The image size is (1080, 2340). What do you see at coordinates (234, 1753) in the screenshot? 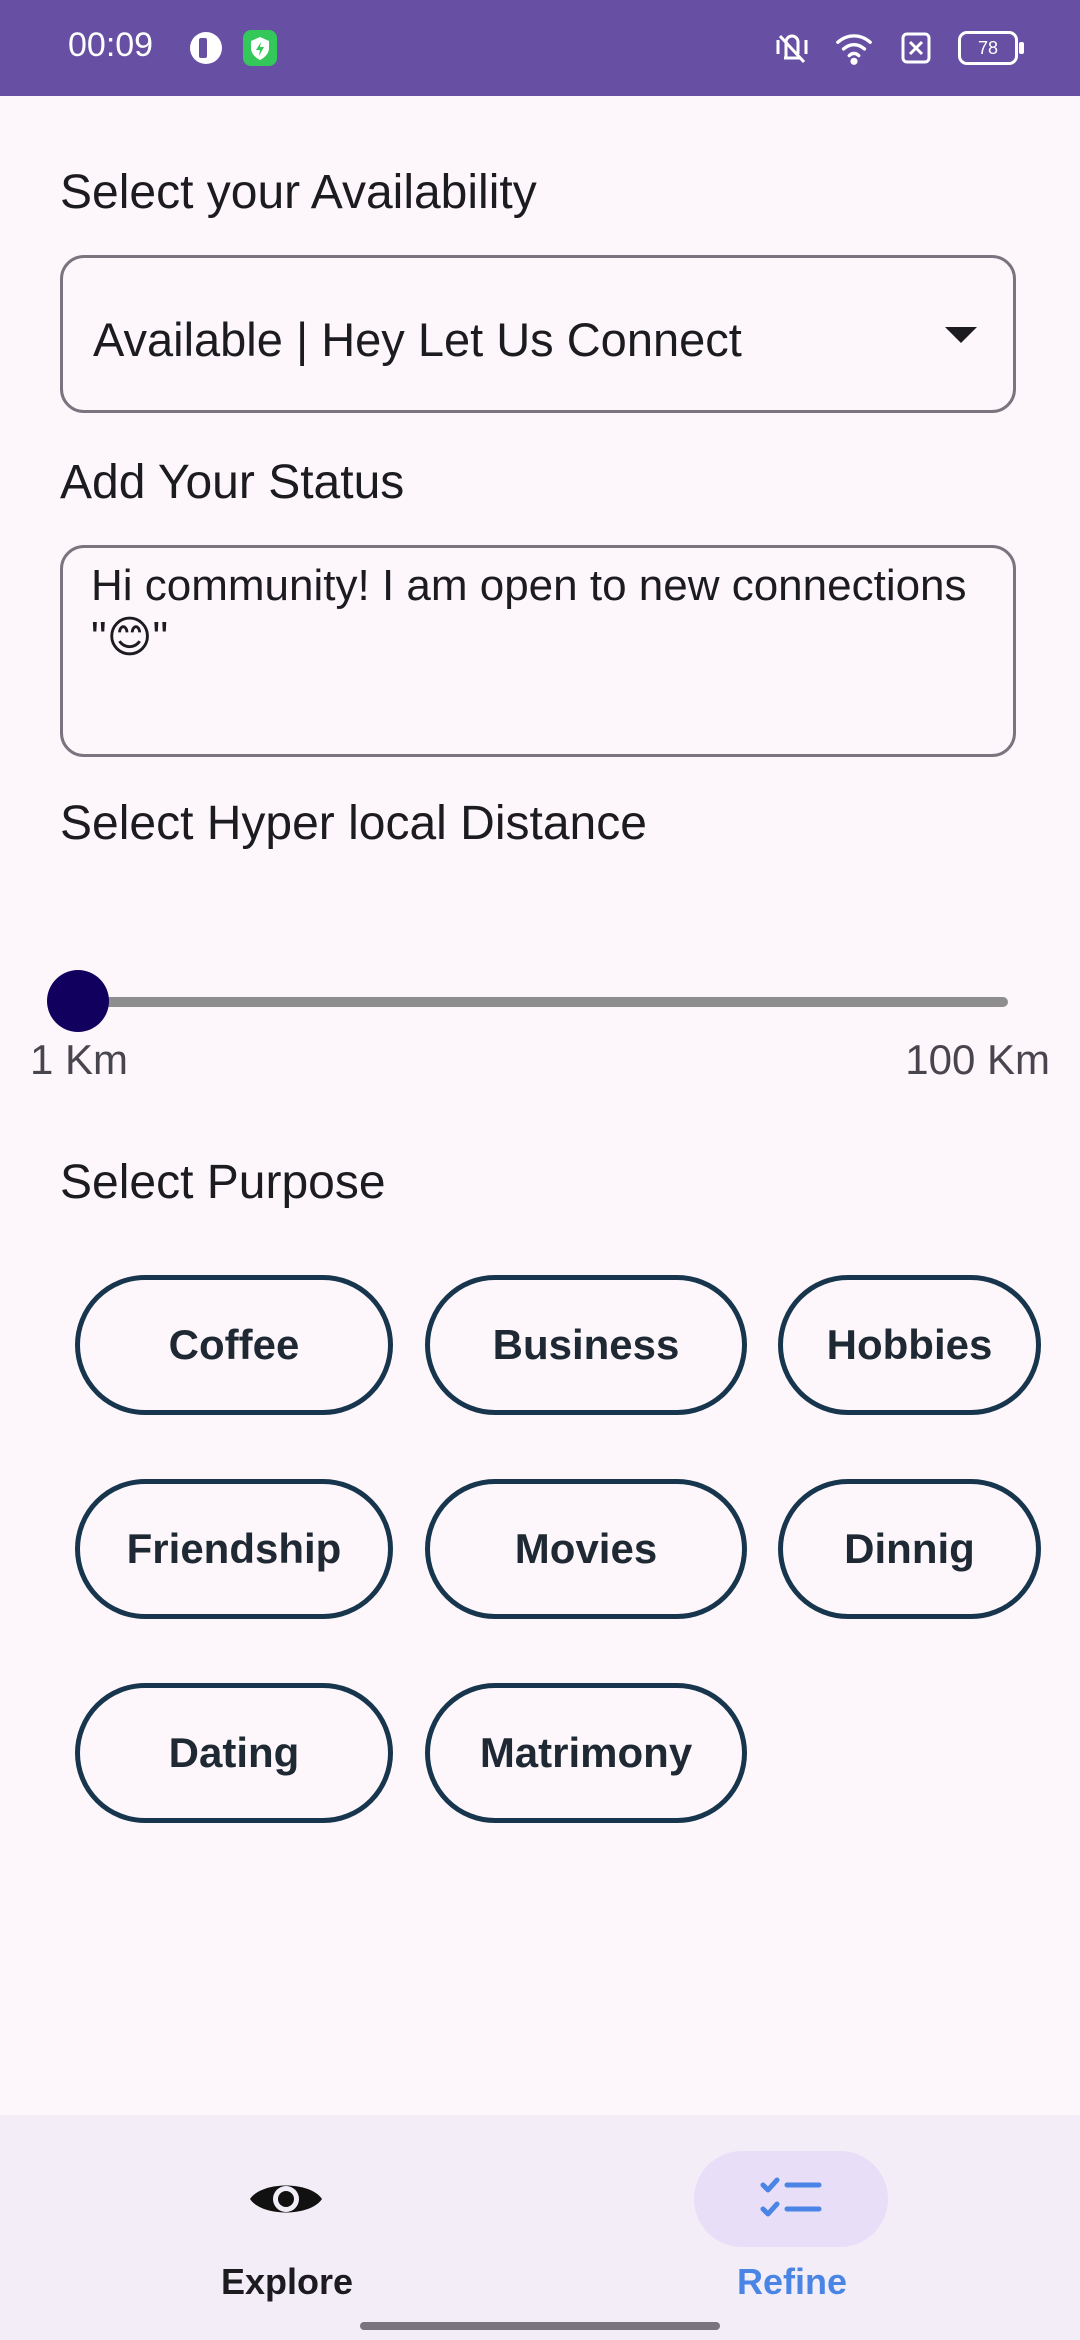
I see `purpose-chip-dating: Dating` at bounding box center [234, 1753].